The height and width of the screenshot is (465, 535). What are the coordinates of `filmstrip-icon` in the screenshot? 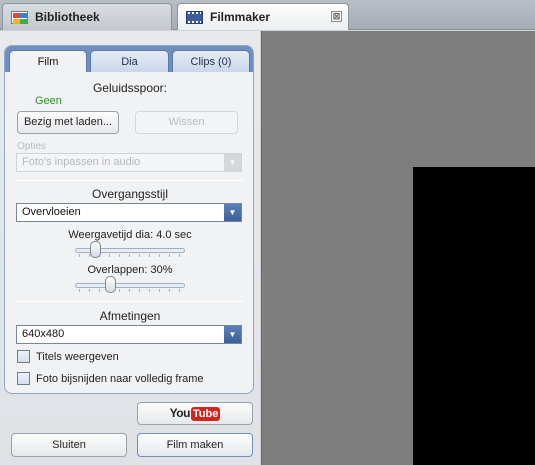 It's located at (194, 17).